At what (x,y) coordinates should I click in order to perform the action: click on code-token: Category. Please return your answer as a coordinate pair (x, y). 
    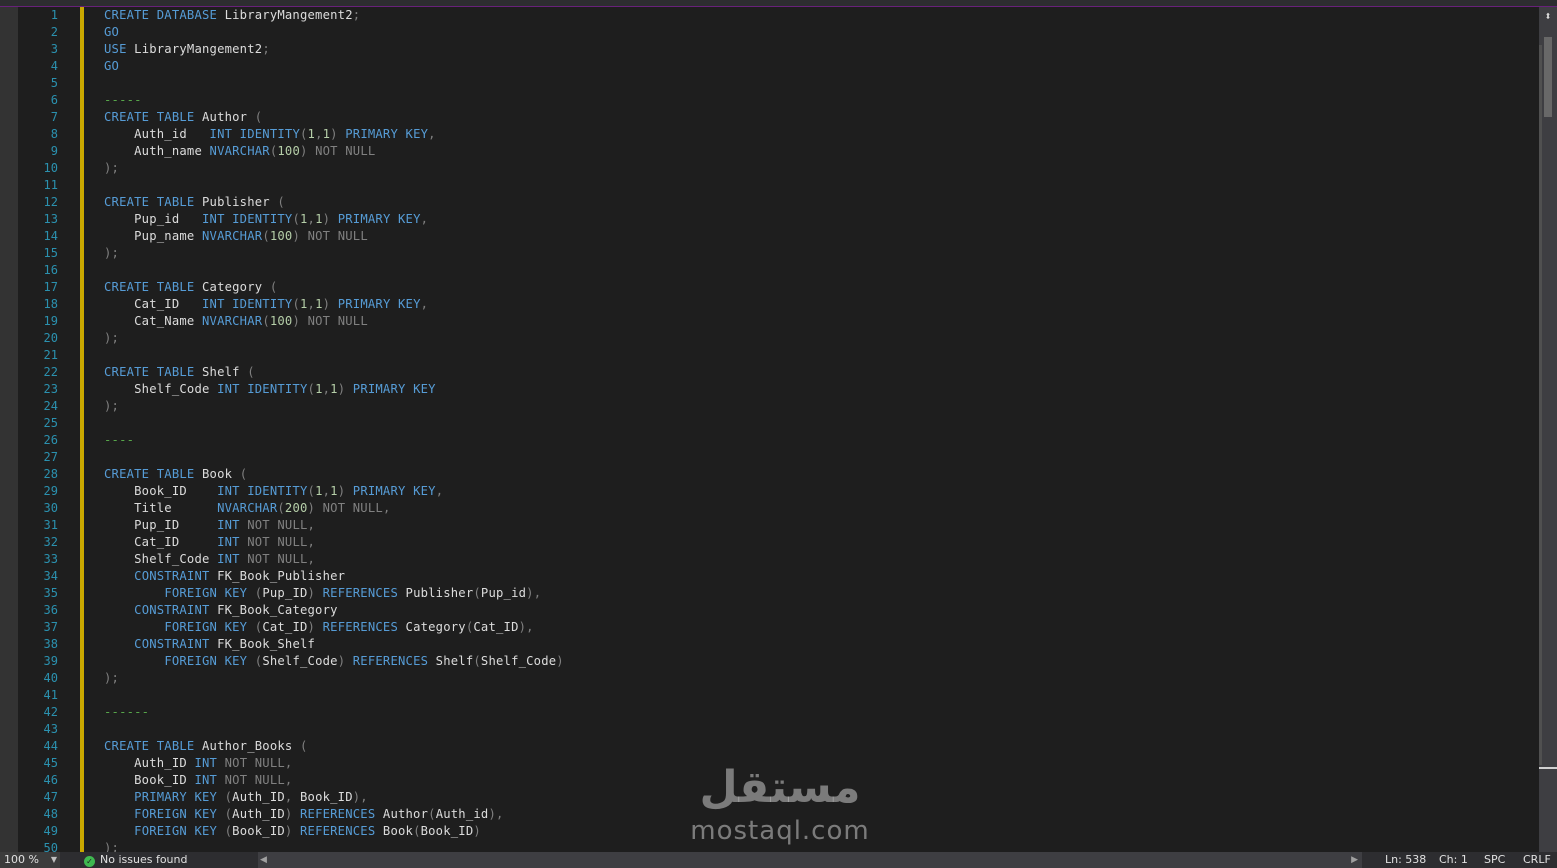
    Looking at the image, I should click on (432, 627).